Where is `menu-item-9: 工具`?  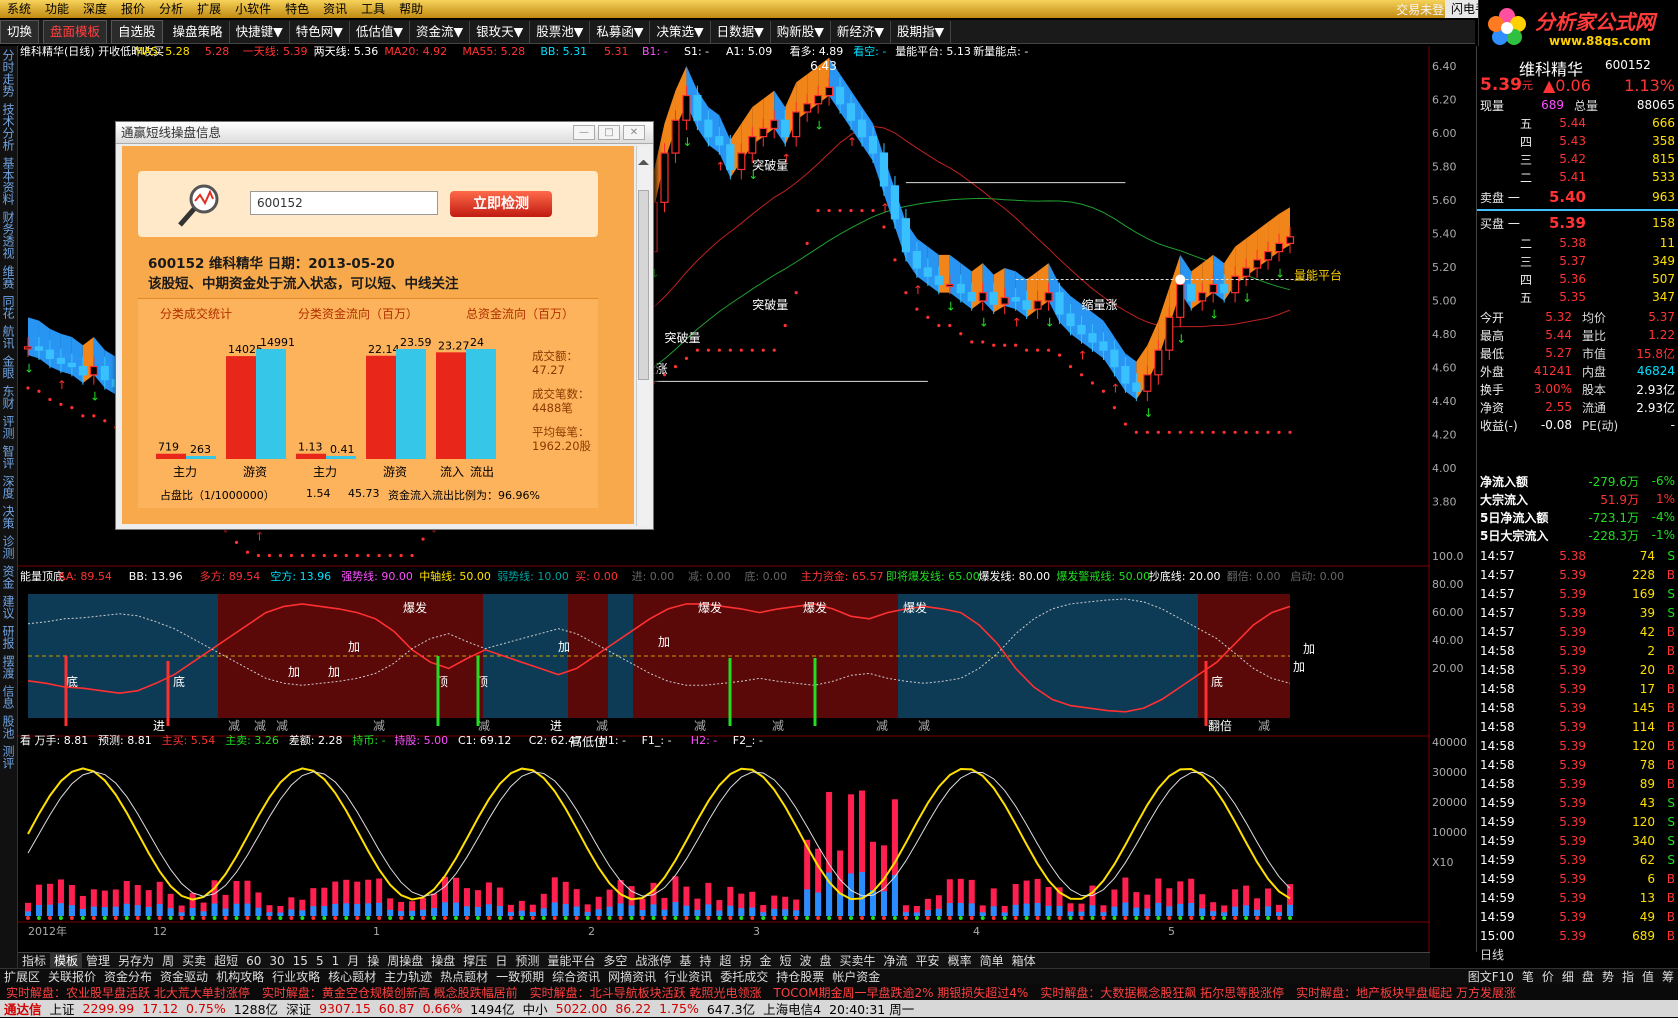
menu-item-9: 工具 is located at coordinates (373, 9).